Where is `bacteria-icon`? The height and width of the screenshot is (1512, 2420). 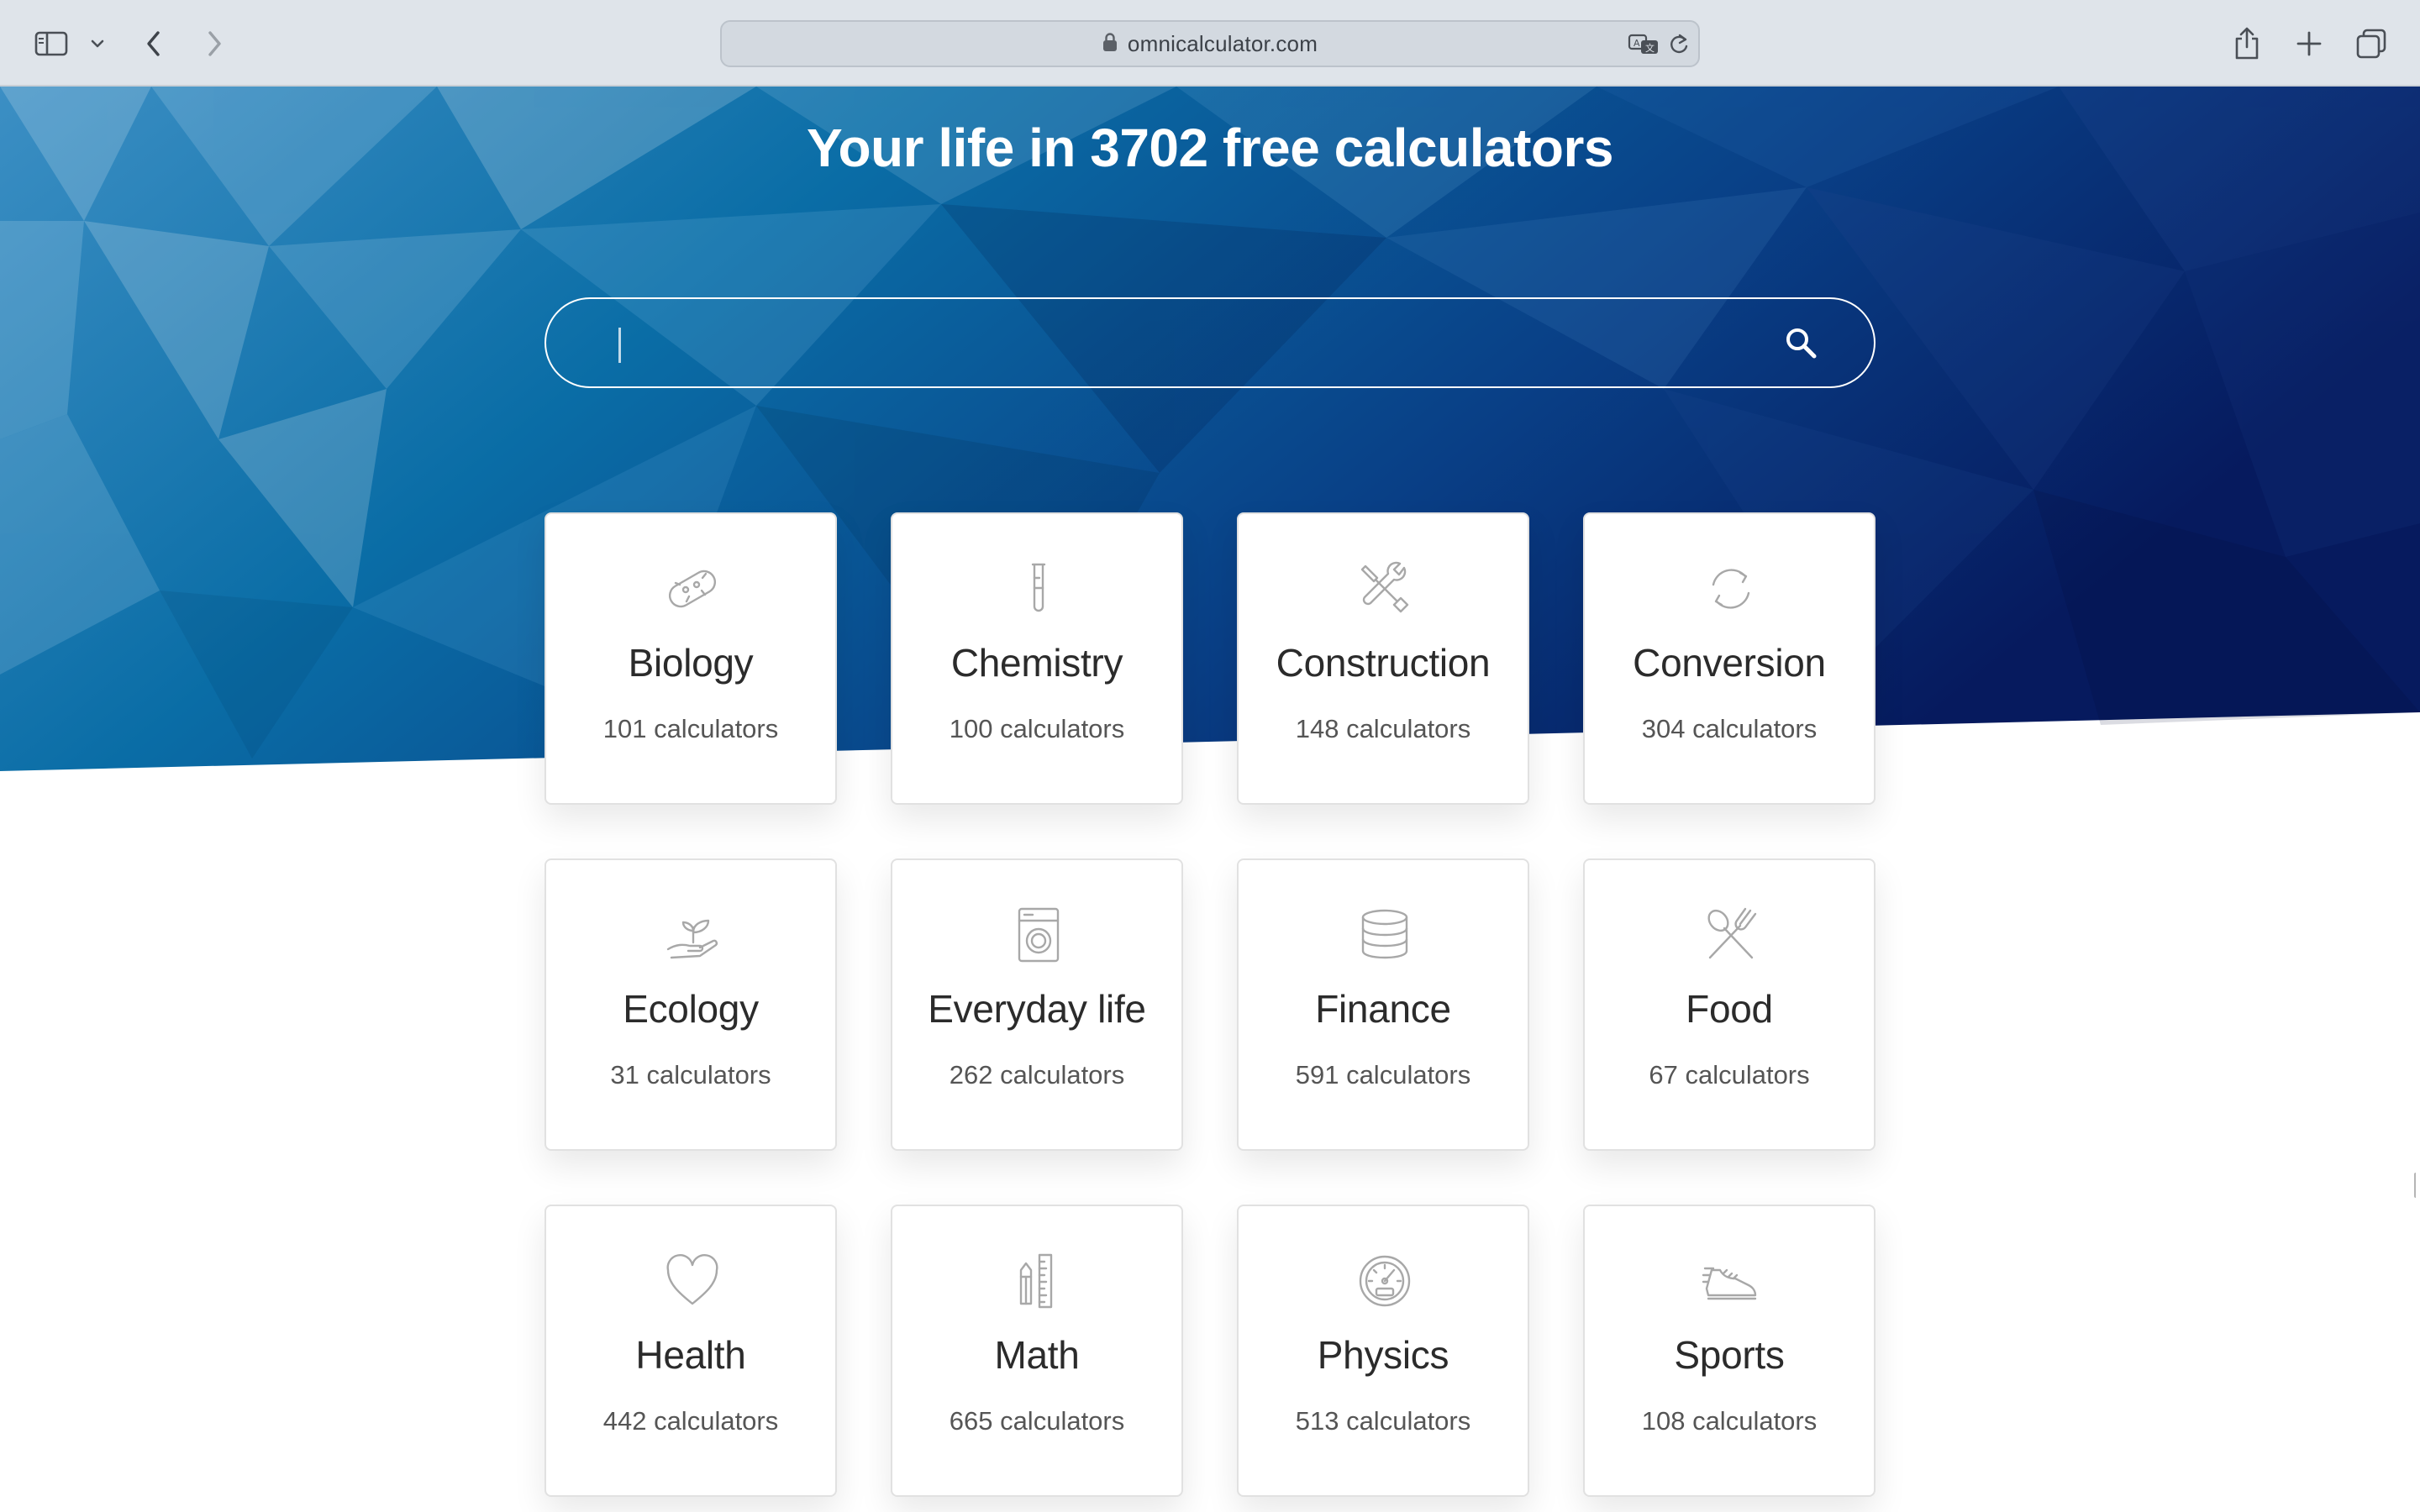 bacteria-icon is located at coordinates (692, 588).